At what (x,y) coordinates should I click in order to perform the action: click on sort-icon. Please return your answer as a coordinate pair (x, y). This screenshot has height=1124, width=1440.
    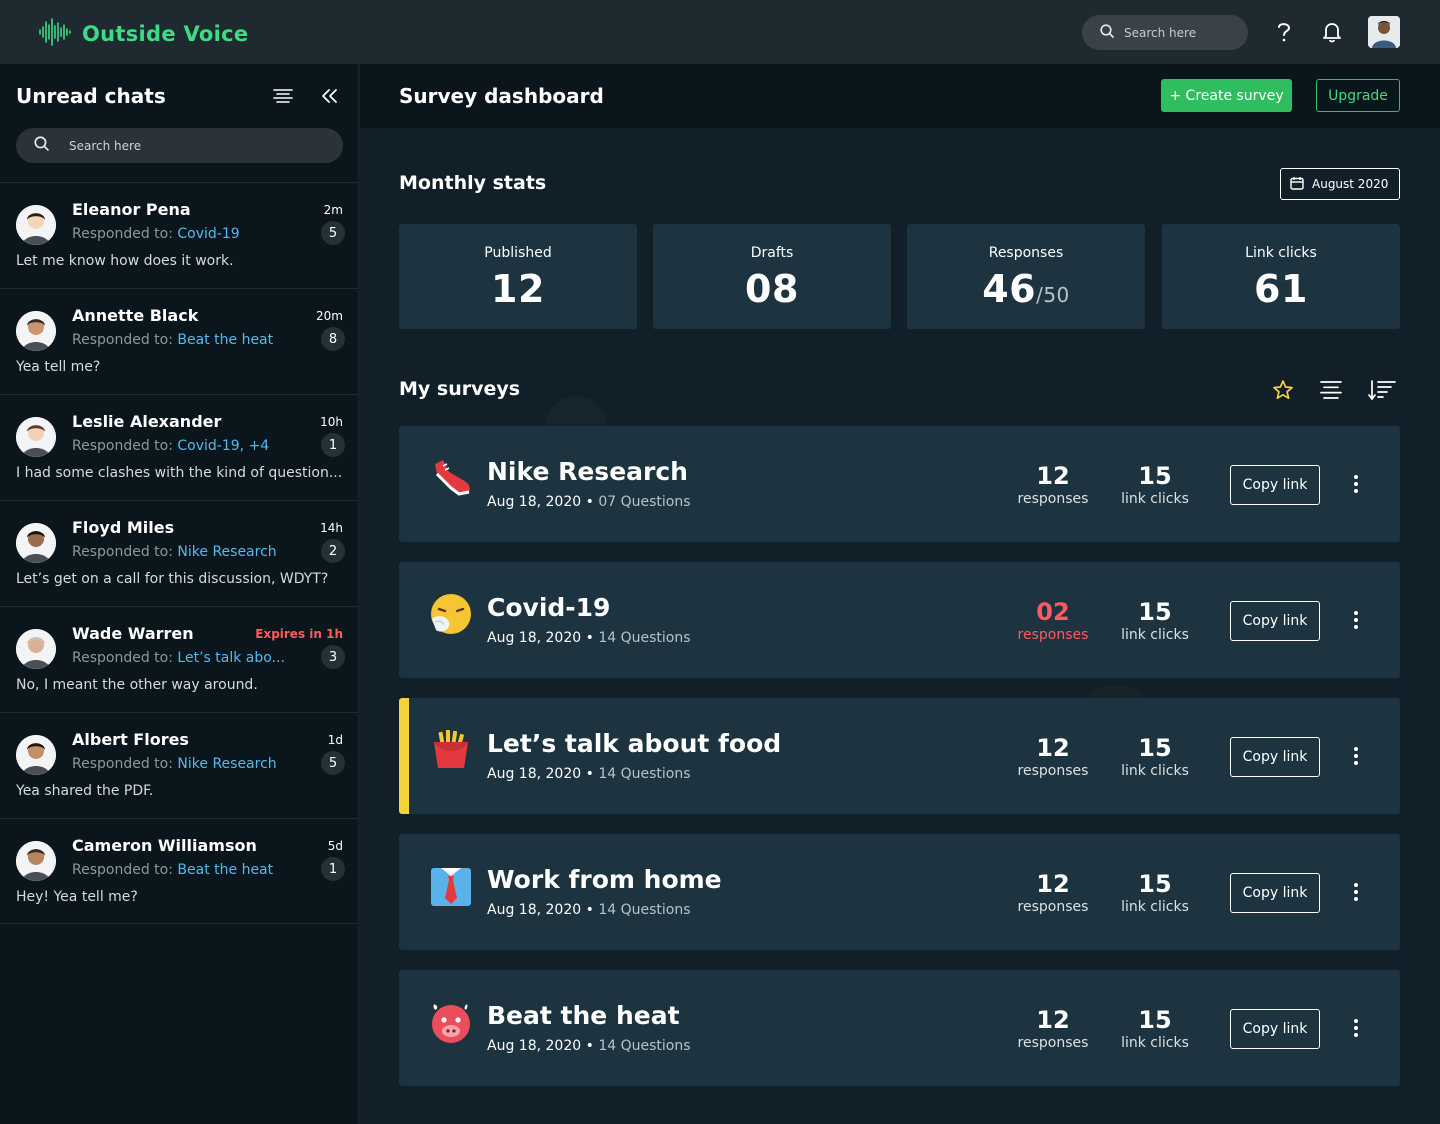
    Looking at the image, I should click on (1382, 390).